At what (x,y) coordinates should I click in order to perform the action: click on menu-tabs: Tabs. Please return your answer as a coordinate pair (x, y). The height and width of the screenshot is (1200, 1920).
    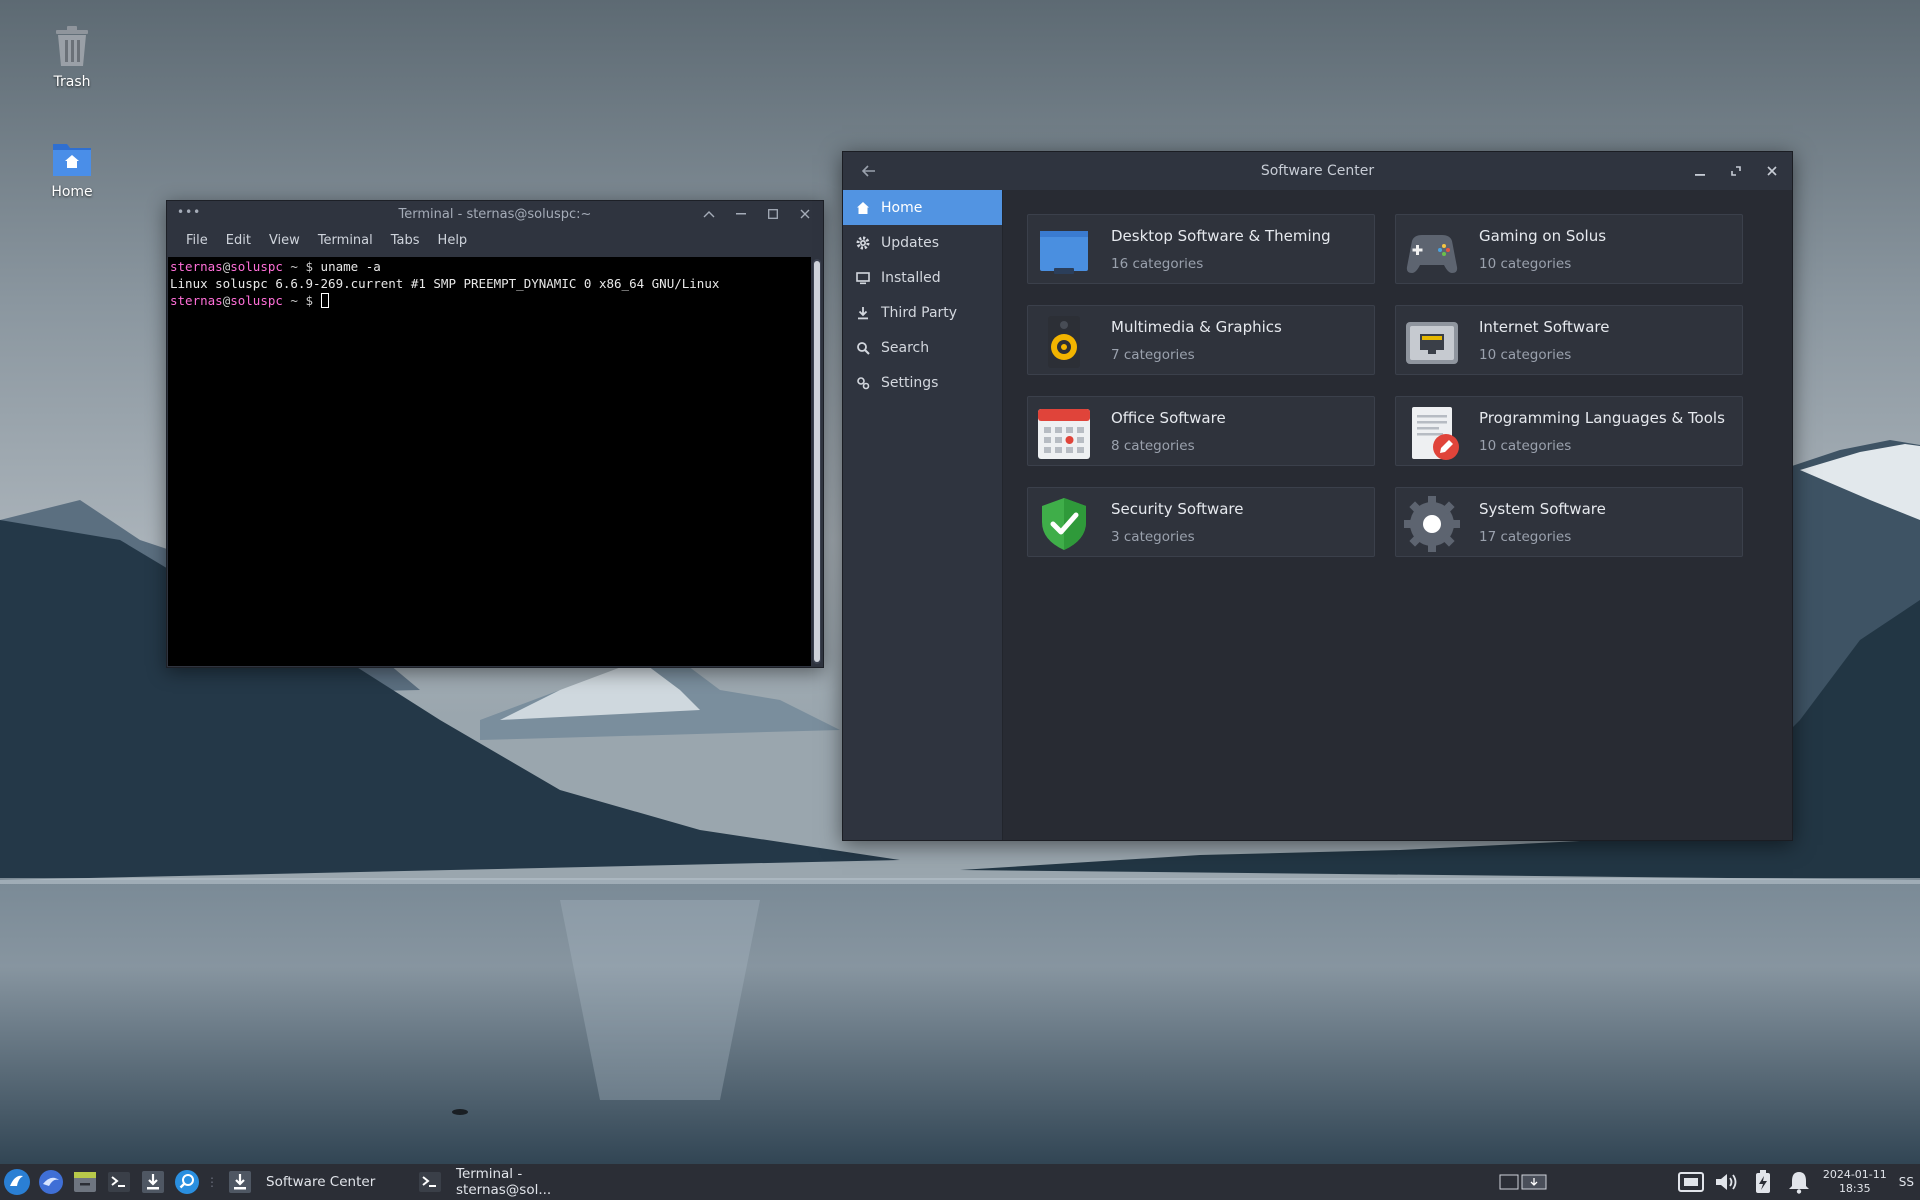
    Looking at the image, I should click on (405, 240).